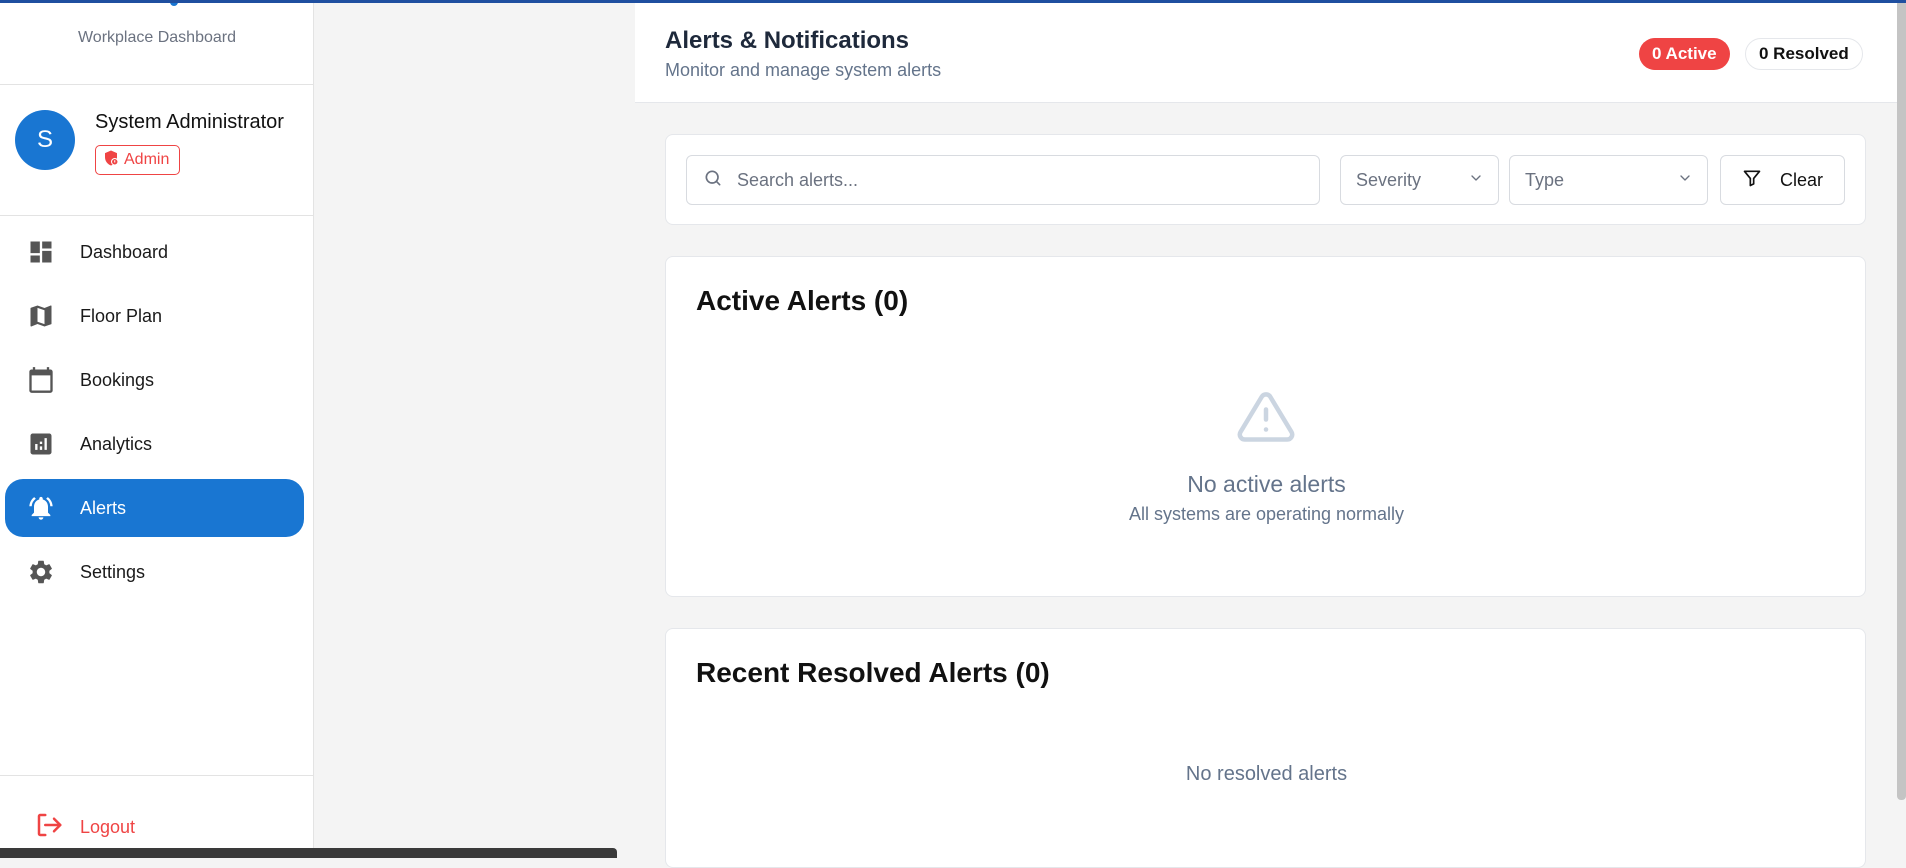  I want to click on sidebar-item-bookings: Bookings, so click(154, 380).